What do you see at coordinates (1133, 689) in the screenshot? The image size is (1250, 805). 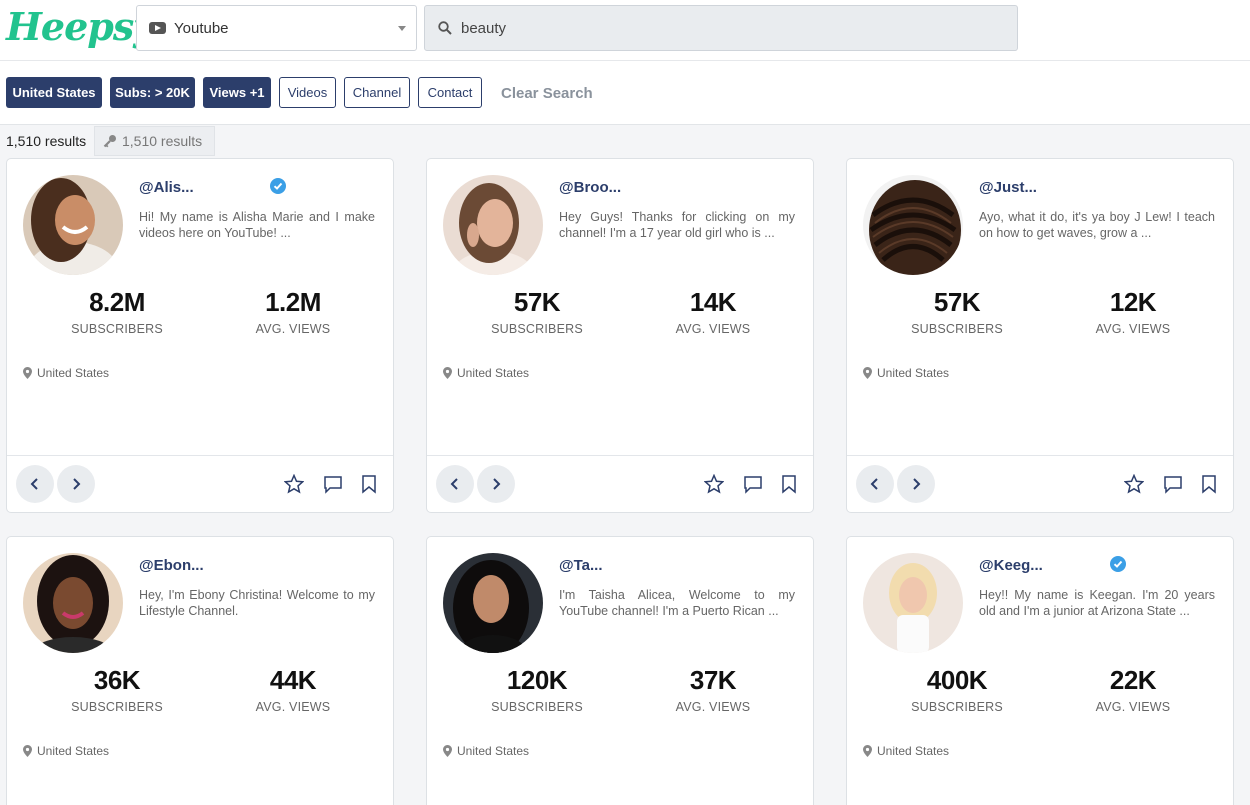 I see `avg-views-stat: 22K AVG. VIEWS` at bounding box center [1133, 689].